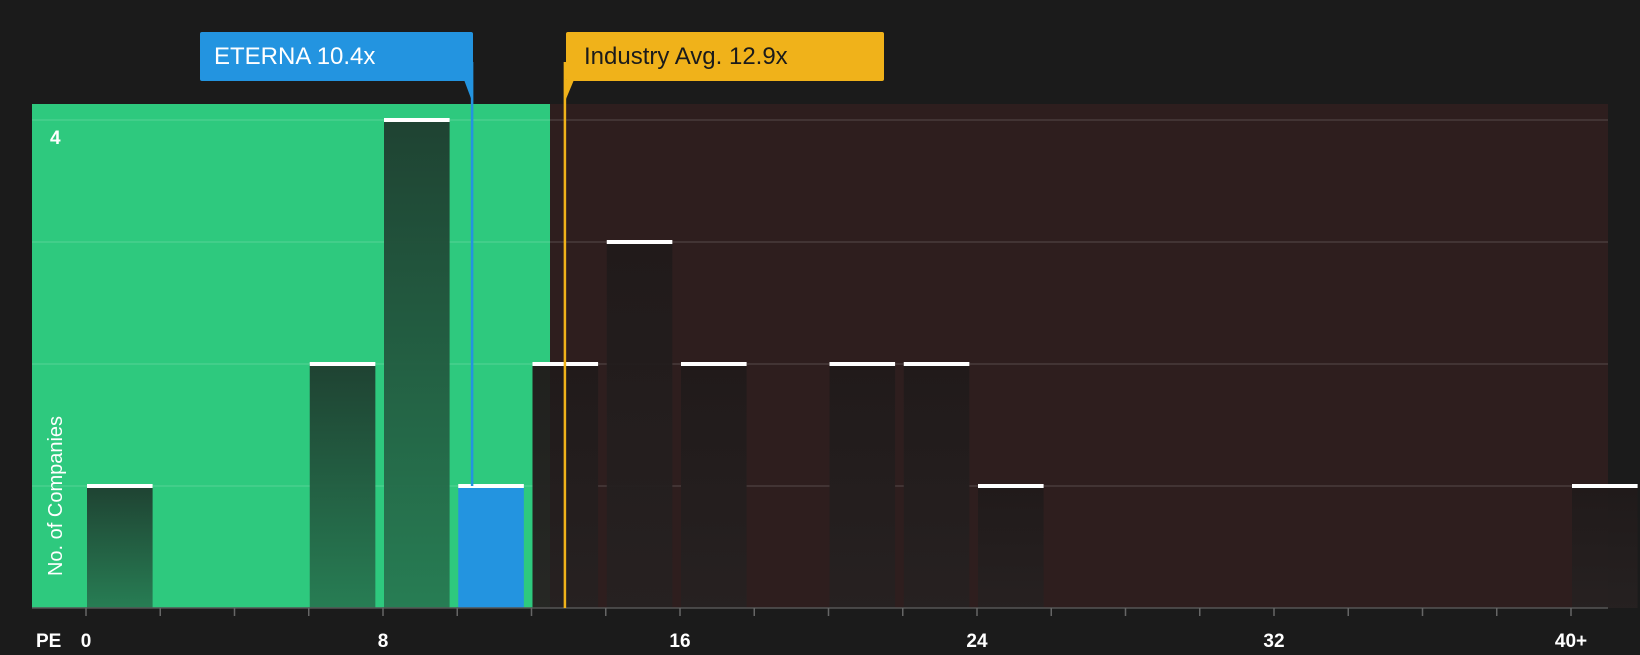  Describe the element at coordinates (55, 138) in the screenshot. I see `y-tick-label: 4` at that location.